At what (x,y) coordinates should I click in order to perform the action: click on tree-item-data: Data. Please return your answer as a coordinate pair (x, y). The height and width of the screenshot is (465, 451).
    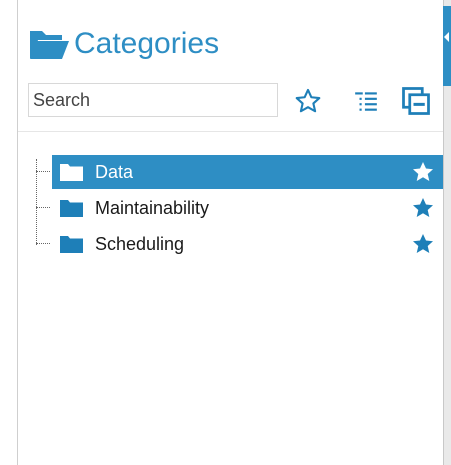
    Looking at the image, I should click on (236, 172).